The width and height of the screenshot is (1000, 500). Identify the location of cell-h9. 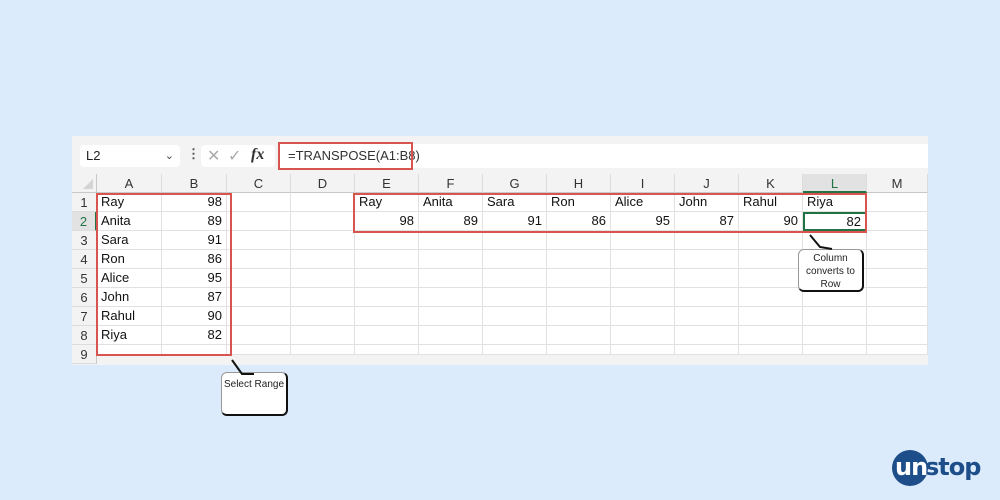
(579, 350).